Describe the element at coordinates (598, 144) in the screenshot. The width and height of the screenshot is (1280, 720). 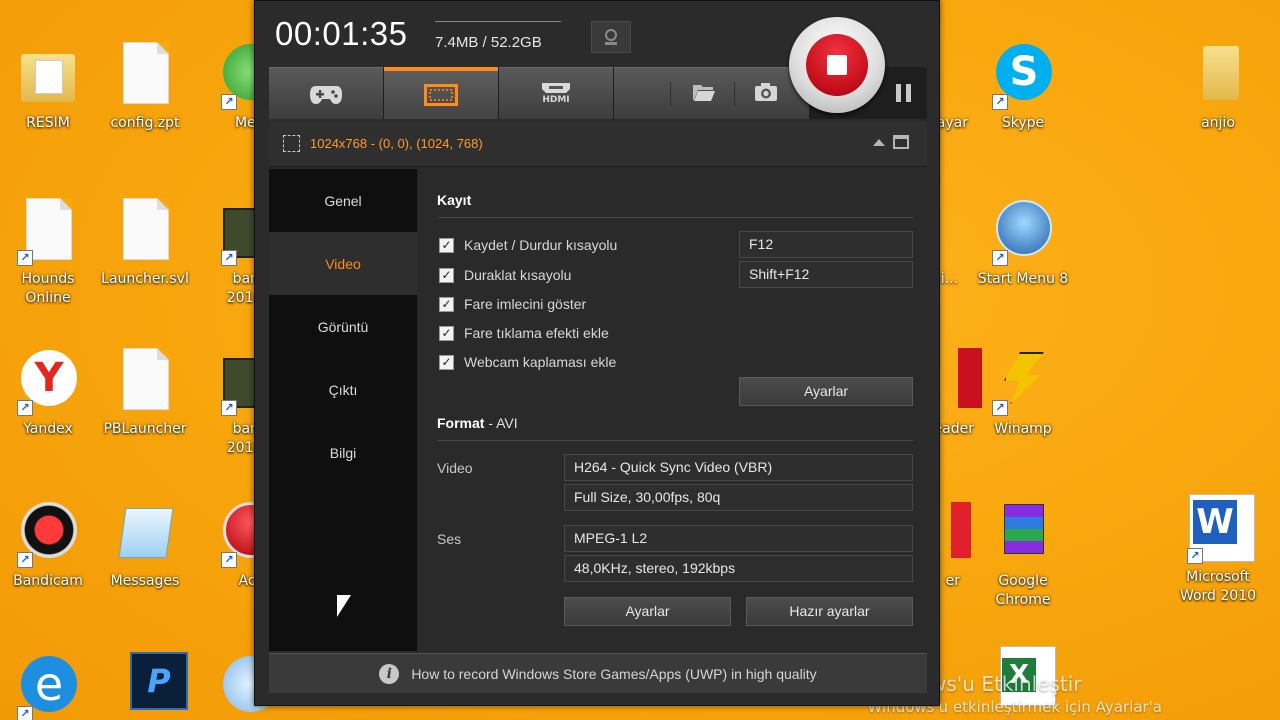
I see `capture-region-bar: 1024x768 - (0, 0), (1024, 768)` at that location.